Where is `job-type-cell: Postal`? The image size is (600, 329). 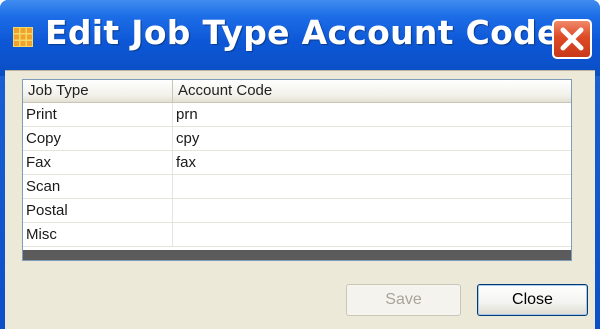
job-type-cell: Postal is located at coordinates (98, 210).